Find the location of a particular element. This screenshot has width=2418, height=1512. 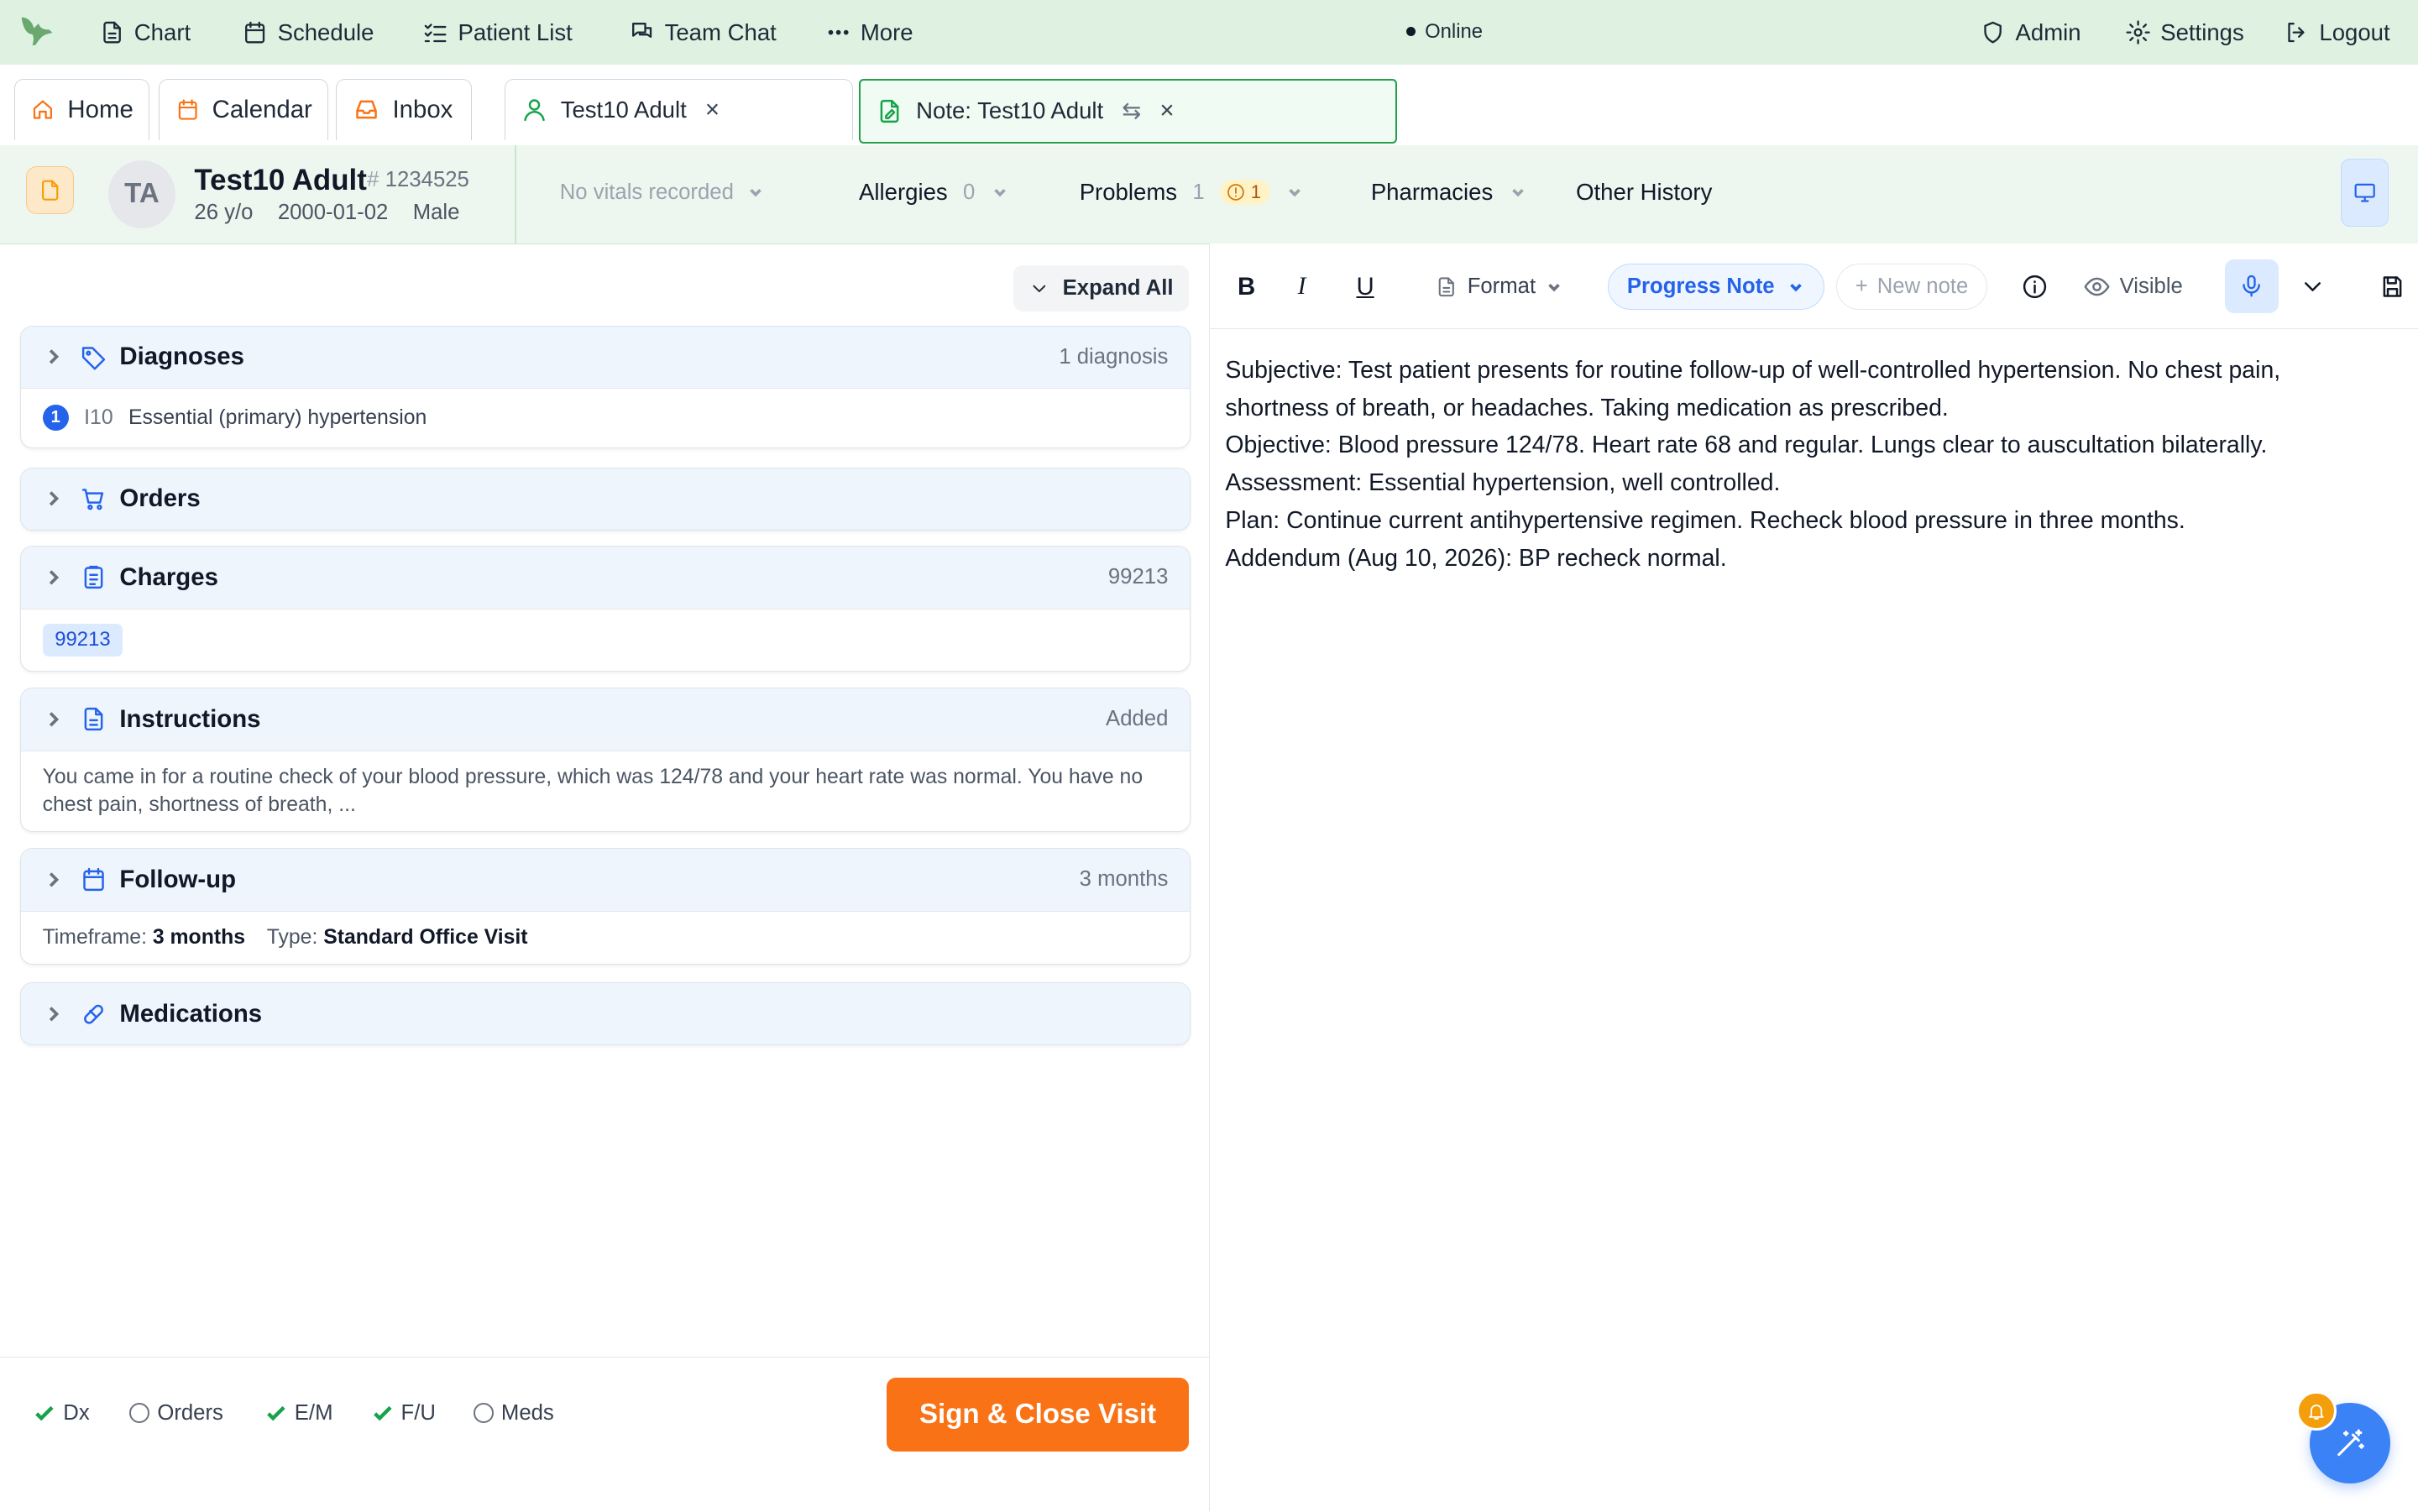

tab-calendar: Calendar is located at coordinates (244, 109).